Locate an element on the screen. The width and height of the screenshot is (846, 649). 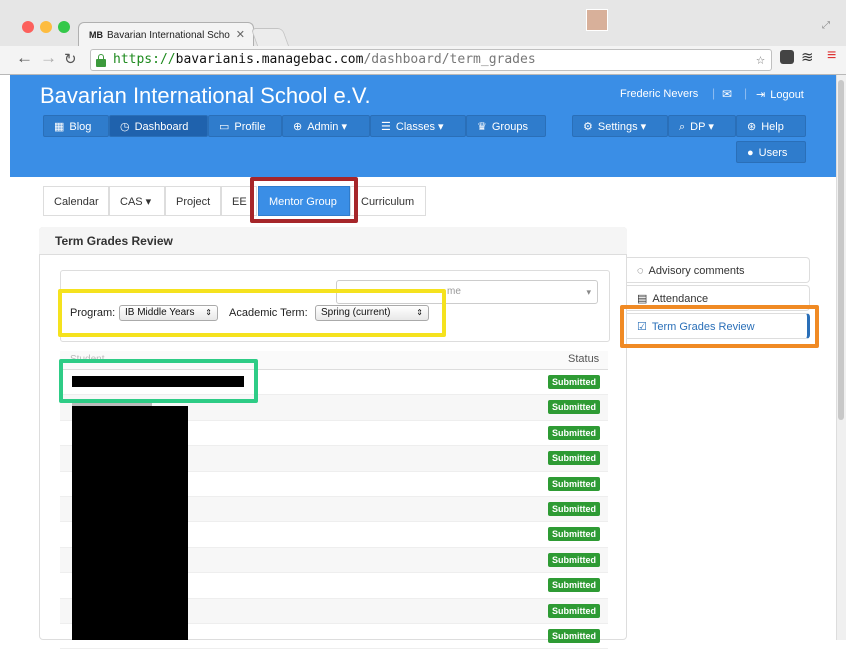
highlight-filters is located at coordinates (252, 313).